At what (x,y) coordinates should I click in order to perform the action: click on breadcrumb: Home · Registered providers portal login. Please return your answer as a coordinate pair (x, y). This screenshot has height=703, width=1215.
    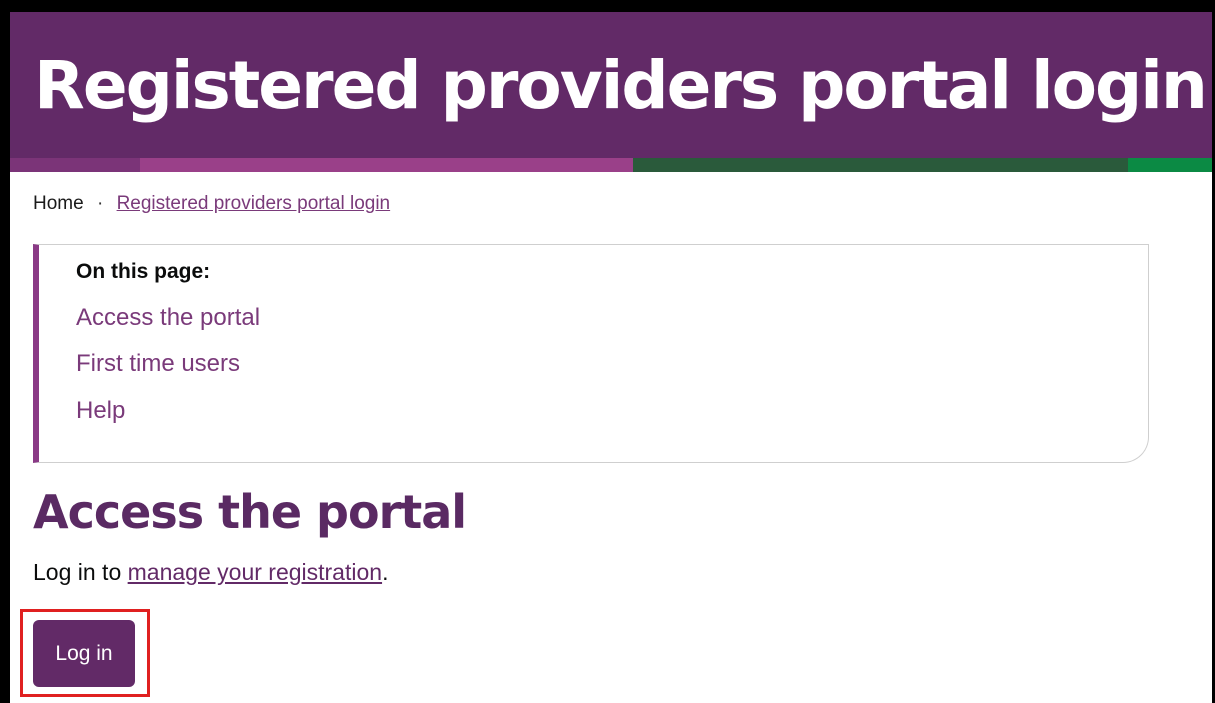
    Looking at the image, I should click on (211, 204).